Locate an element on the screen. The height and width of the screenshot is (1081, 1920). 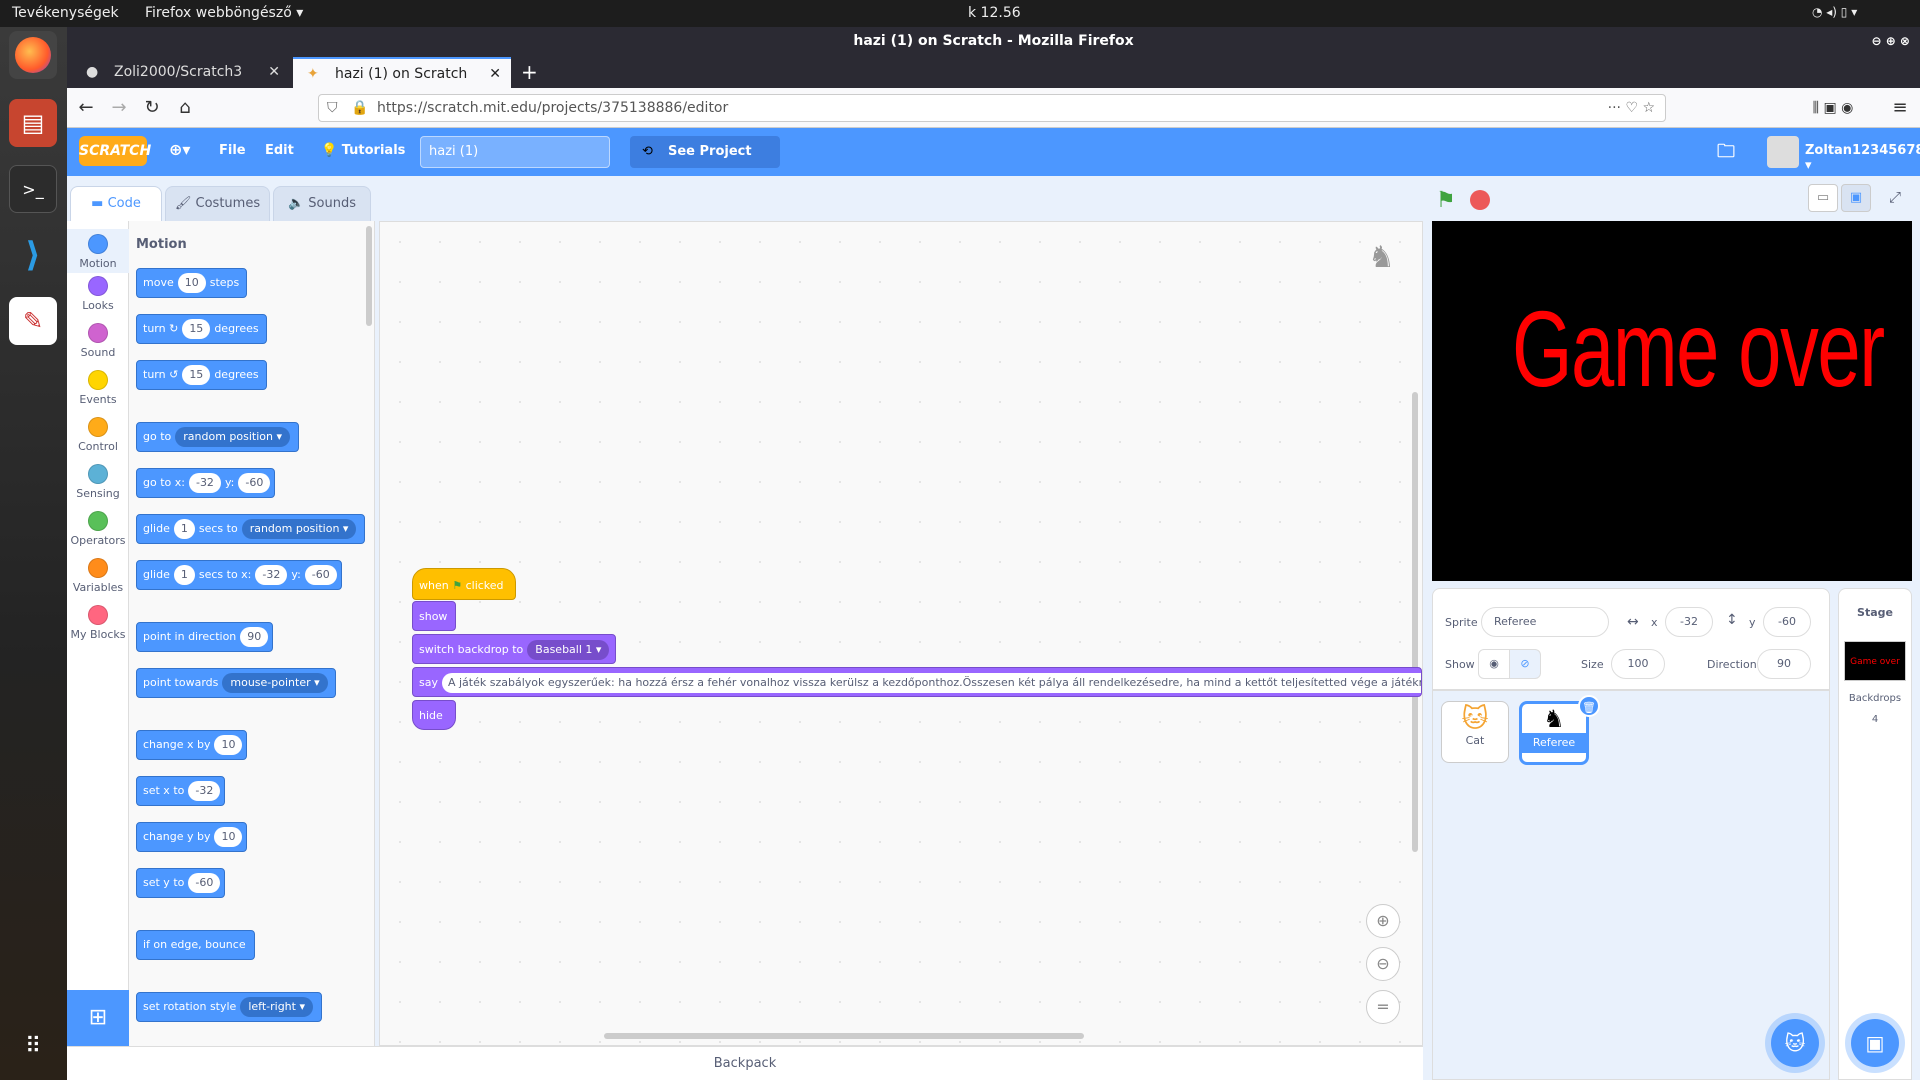
system-tray-icons: ◔ ◂) ▯ ▾ is located at coordinates (1834, 12).